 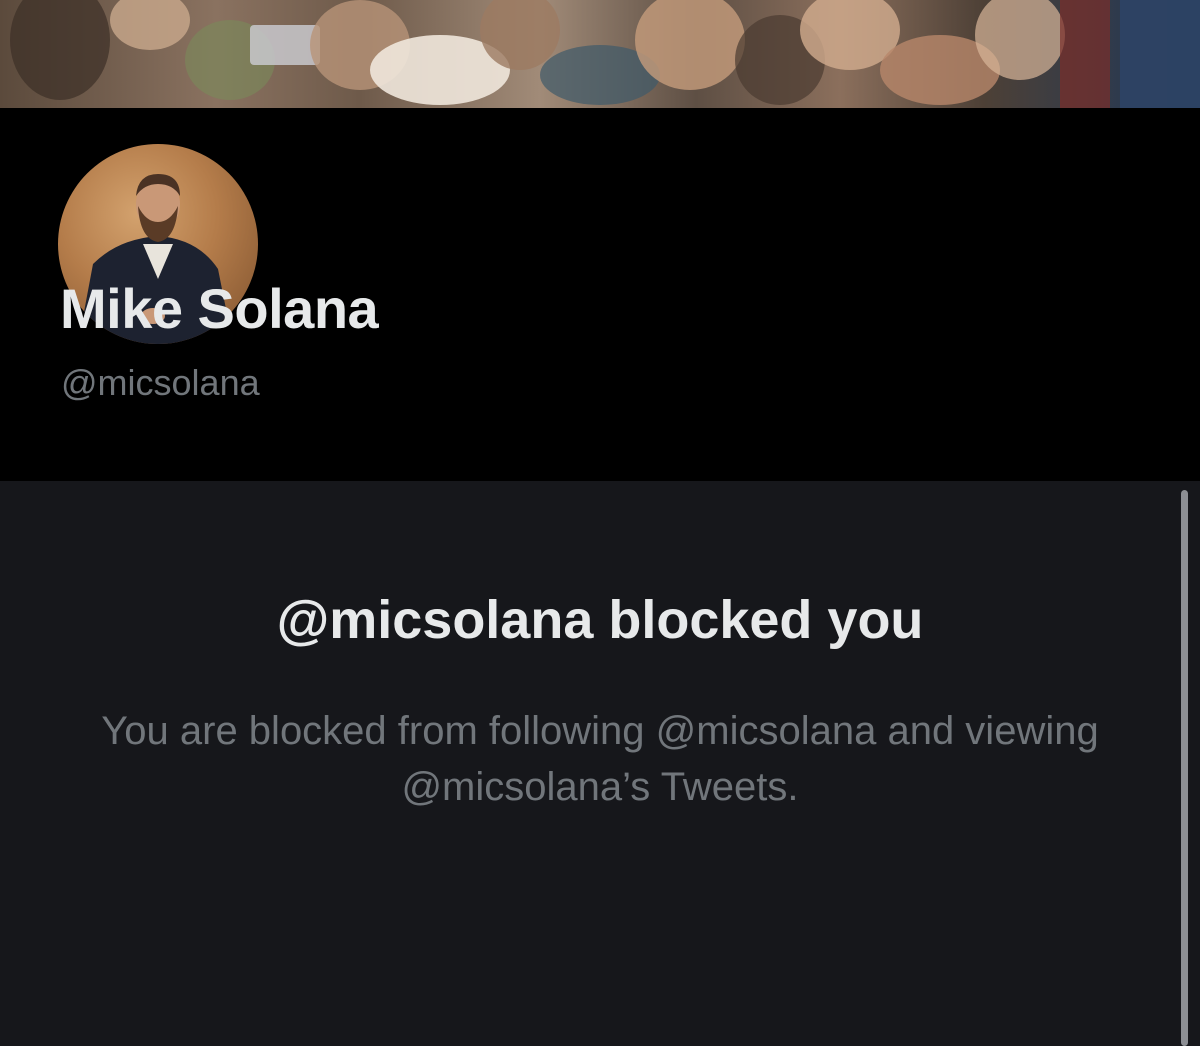 What do you see at coordinates (600, 54) in the screenshot?
I see `profile-banner-image` at bounding box center [600, 54].